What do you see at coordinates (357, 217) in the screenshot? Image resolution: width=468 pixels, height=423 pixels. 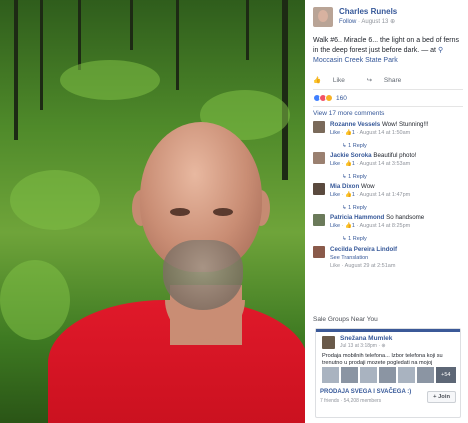 I see `commenter-name: Patricia Hammond` at bounding box center [357, 217].